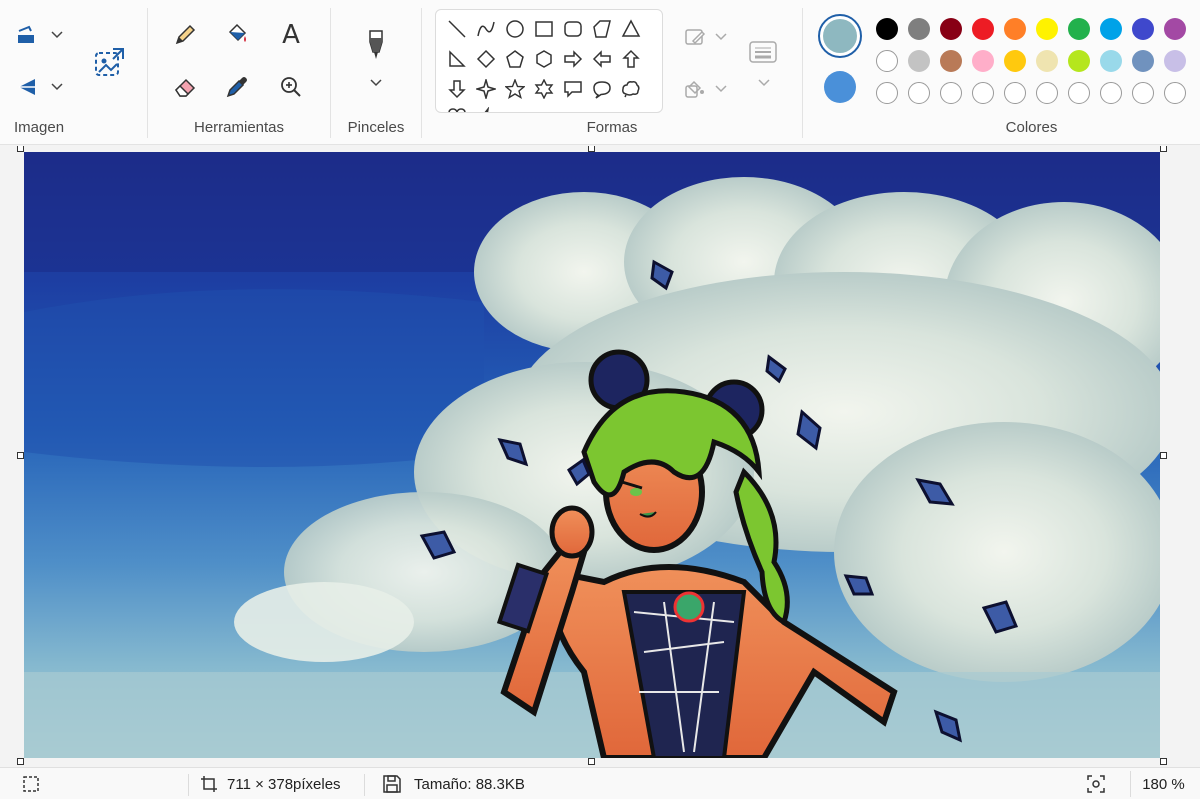 The width and height of the screenshot is (1200, 799). Describe the element at coordinates (185, 35) in the screenshot. I see `pencil-tool-button` at that location.